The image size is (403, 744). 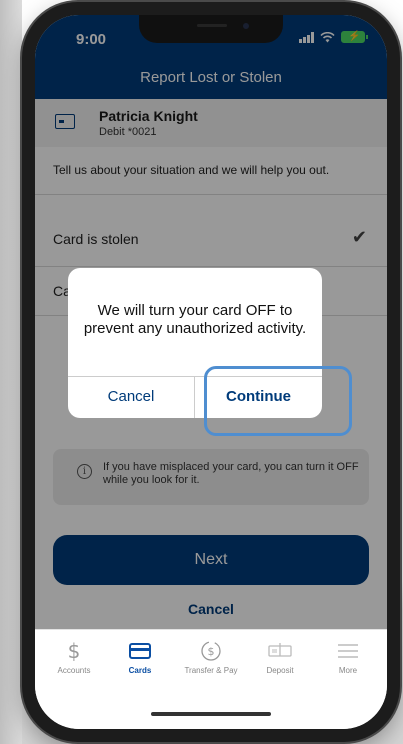 I want to click on tab-bar: $ Accounts Cards $ Transfer & Pay Deposi, so click(x=211, y=679).